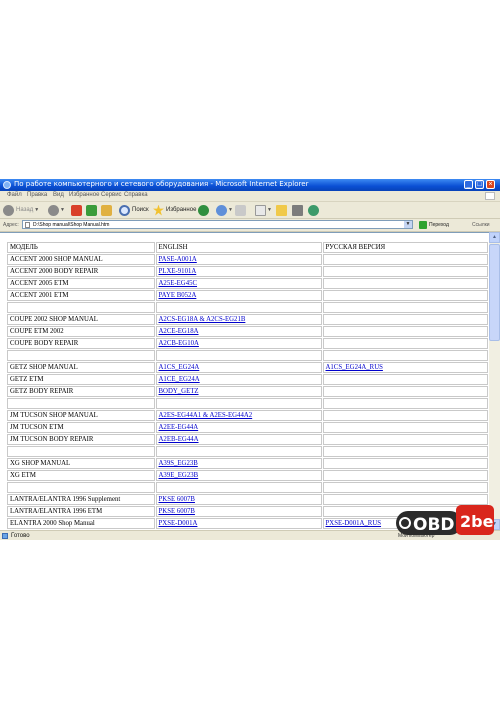  Describe the element at coordinates (124, 210) in the screenshot. I see `search-icon` at that location.